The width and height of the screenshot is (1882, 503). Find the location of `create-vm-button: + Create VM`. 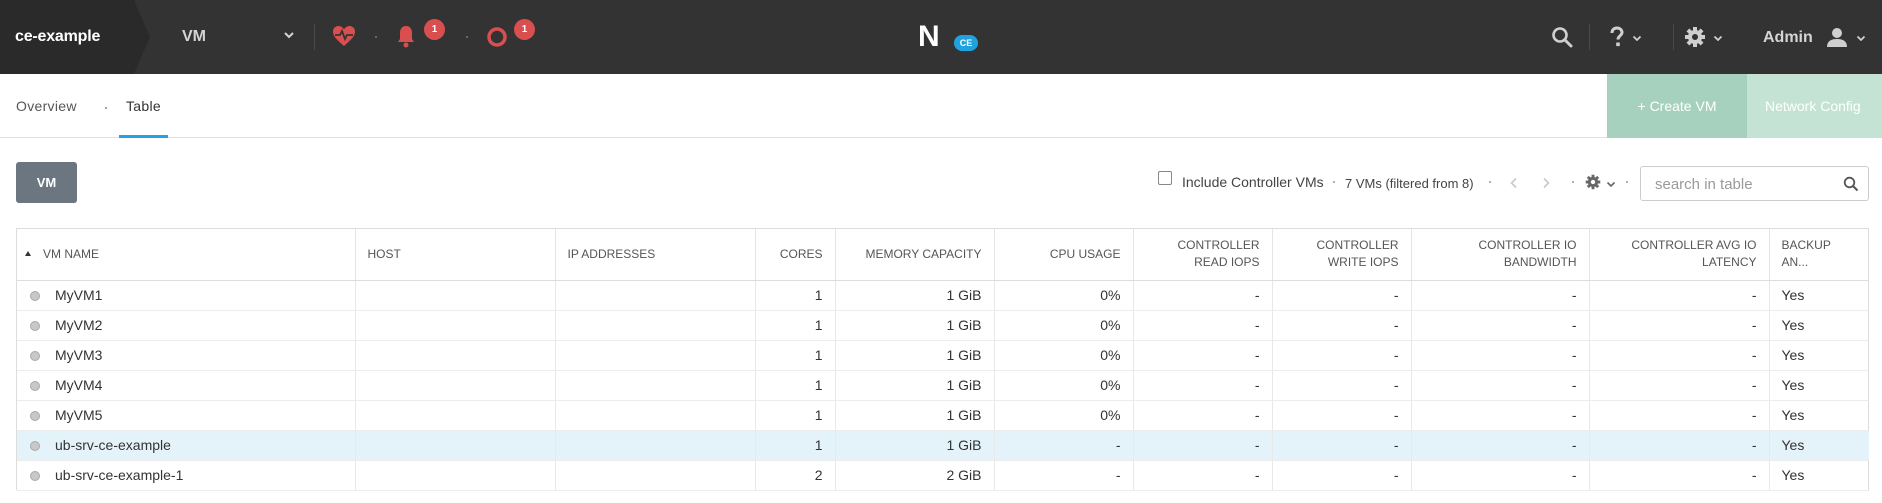

create-vm-button: + Create VM is located at coordinates (1677, 106).